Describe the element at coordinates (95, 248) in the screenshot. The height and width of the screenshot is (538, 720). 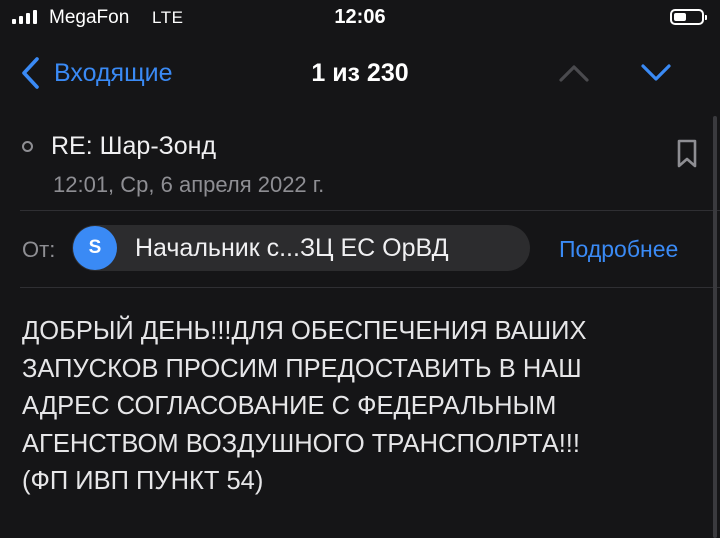
I see `sender-avatar: S` at that location.